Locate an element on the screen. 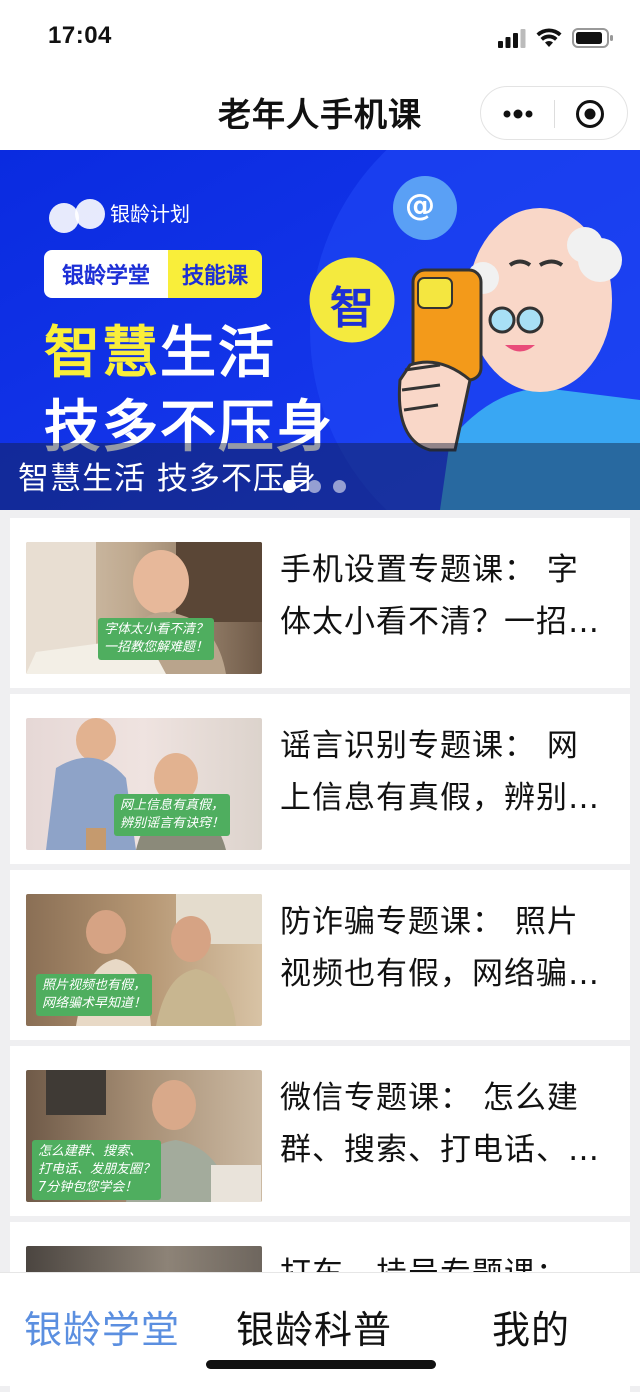  capsule-divider is located at coordinates (554, 114).